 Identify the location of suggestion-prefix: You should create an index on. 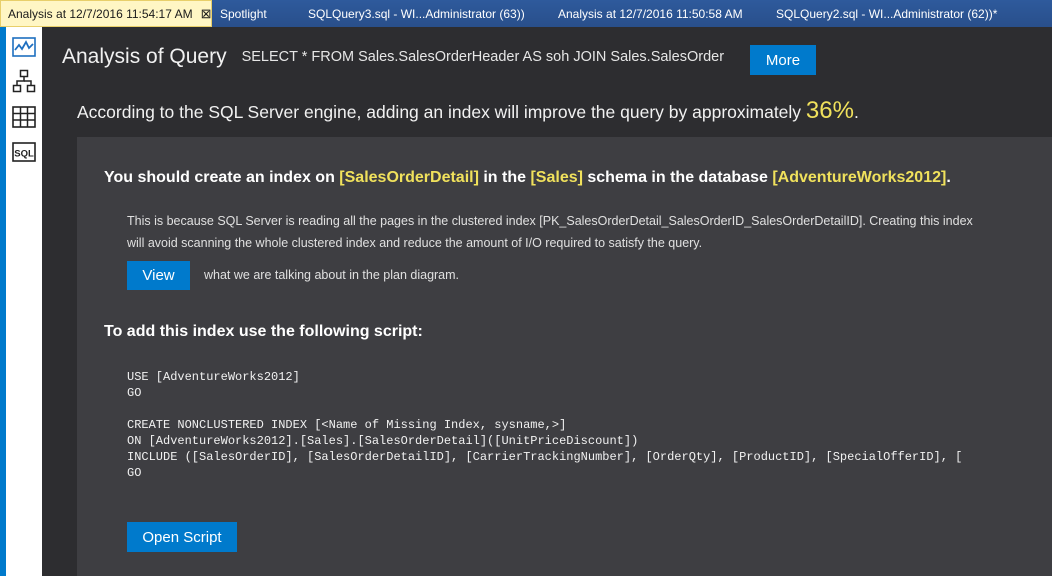
(222, 177).